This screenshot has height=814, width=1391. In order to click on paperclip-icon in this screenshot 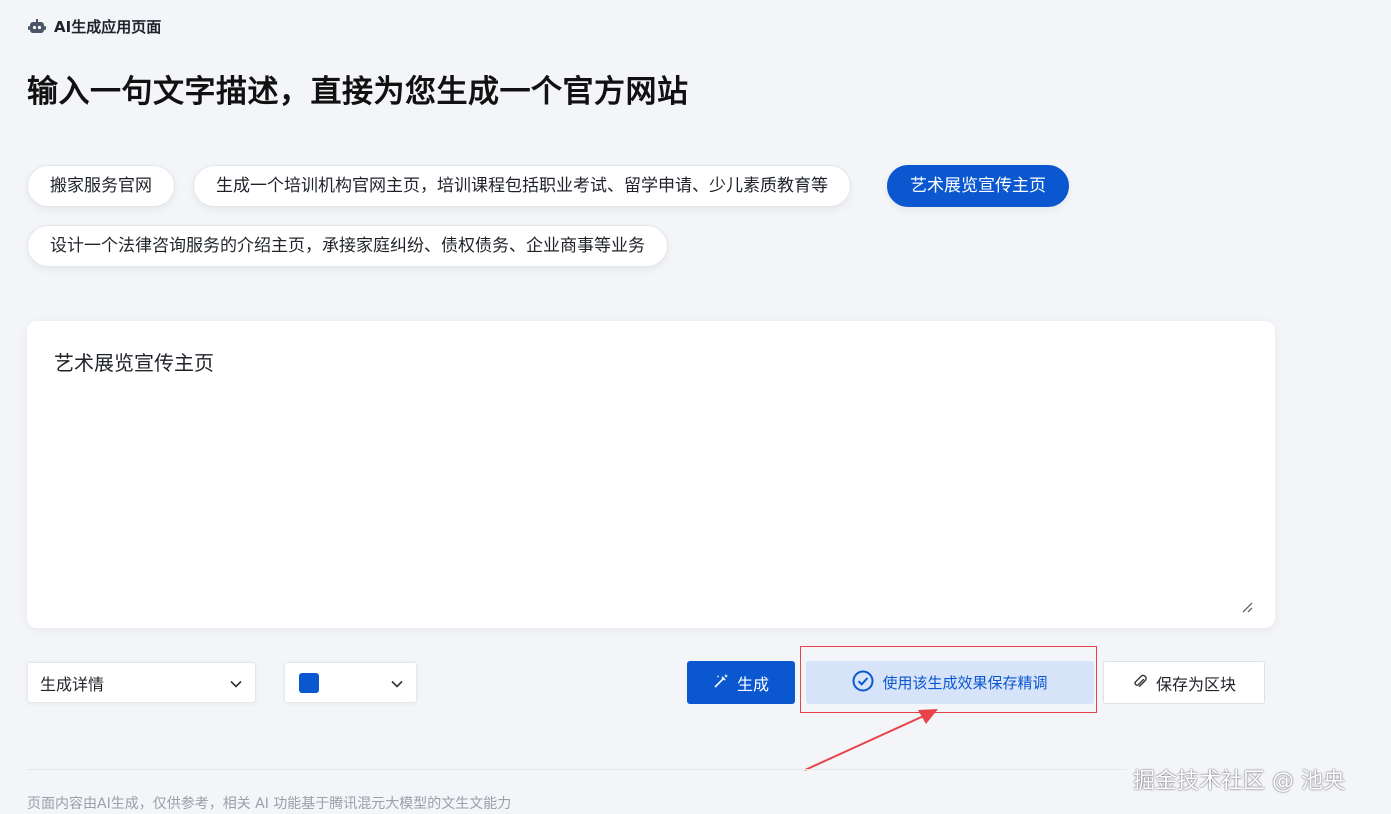, I will do `click(1140, 683)`.